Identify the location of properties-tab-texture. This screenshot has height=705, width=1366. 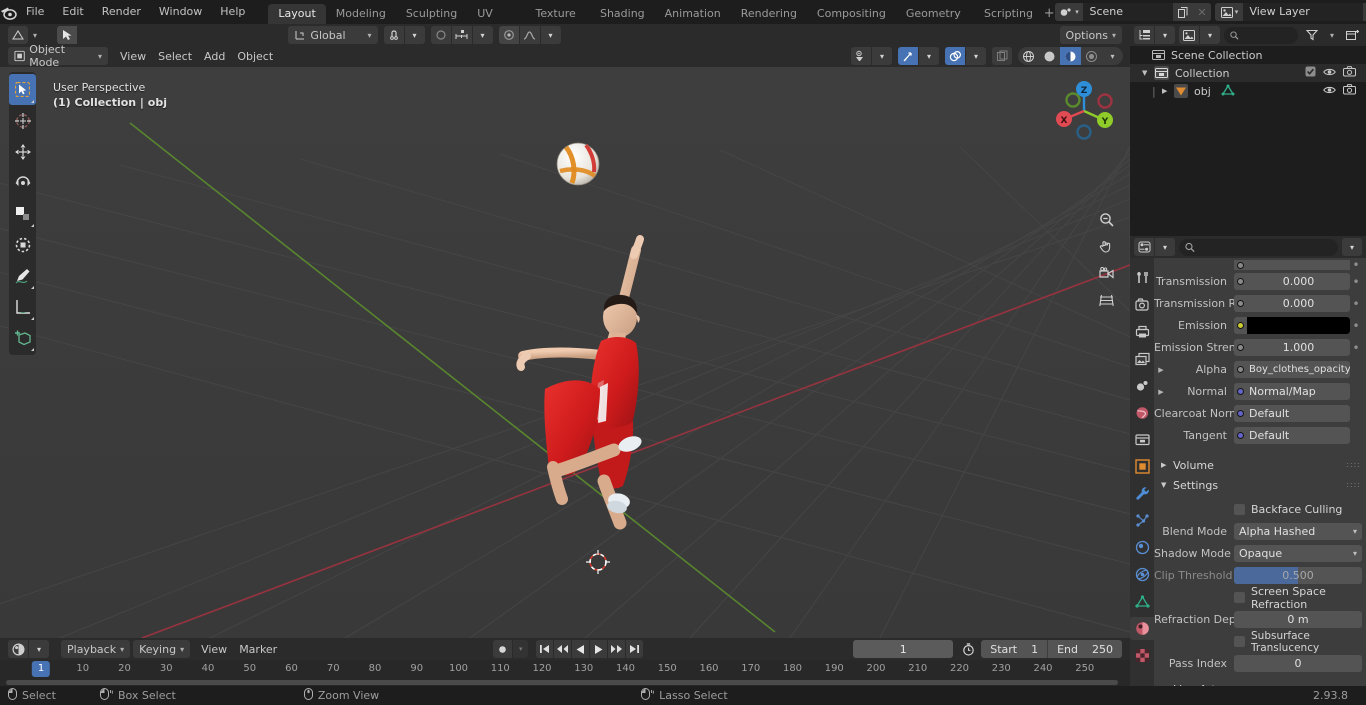
(1142, 655).